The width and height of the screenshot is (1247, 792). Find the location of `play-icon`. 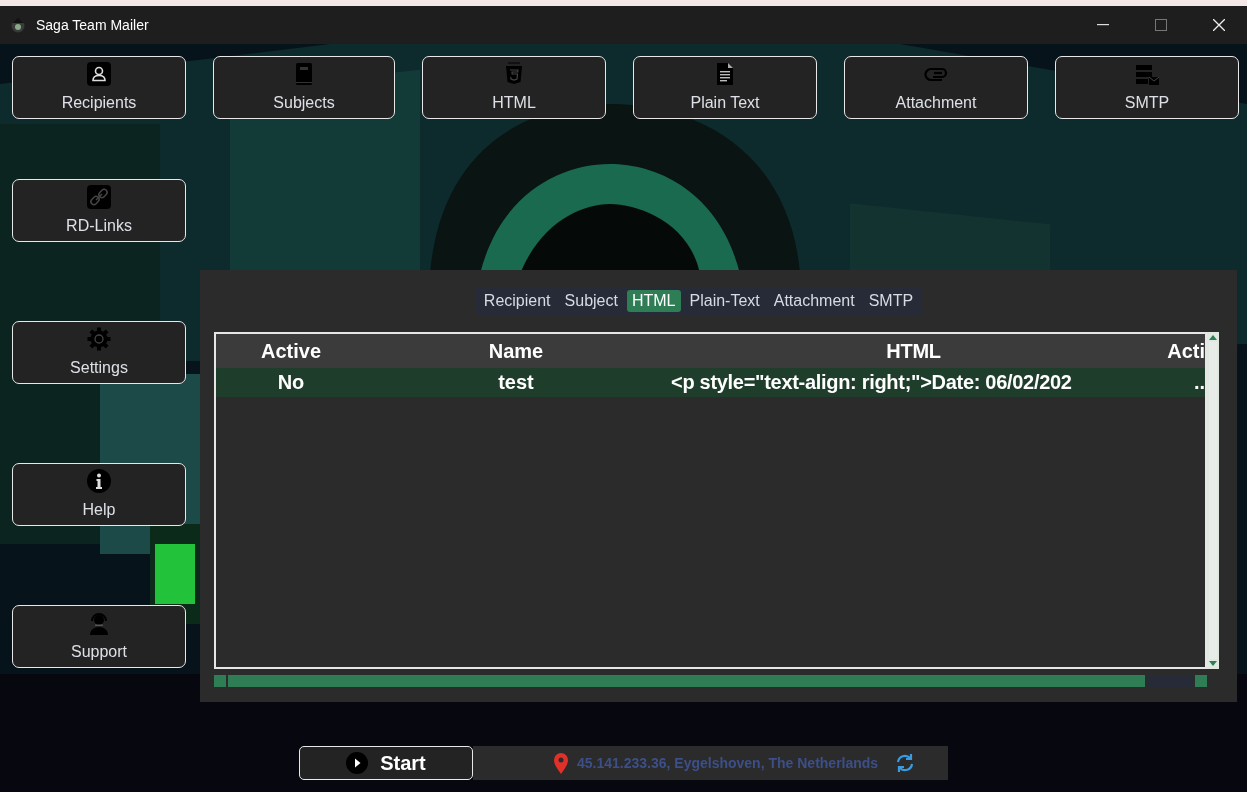

play-icon is located at coordinates (357, 763).